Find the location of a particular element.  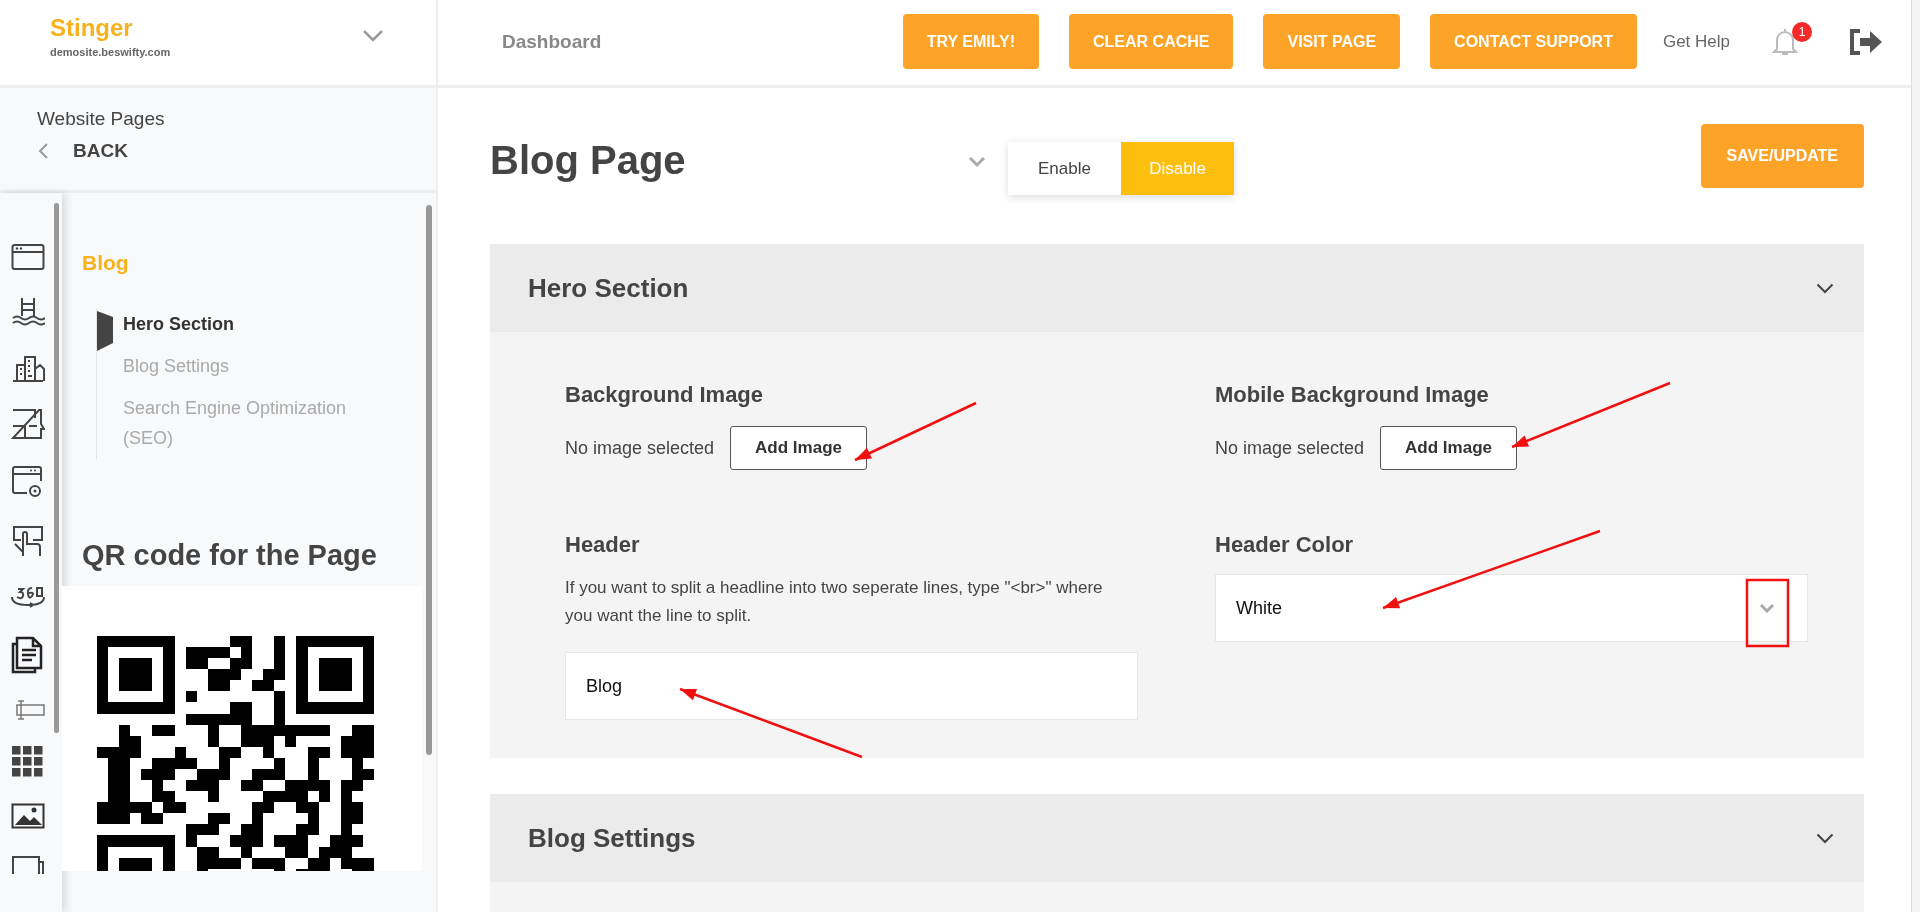

help-link: Get Help is located at coordinates (1696, 41).